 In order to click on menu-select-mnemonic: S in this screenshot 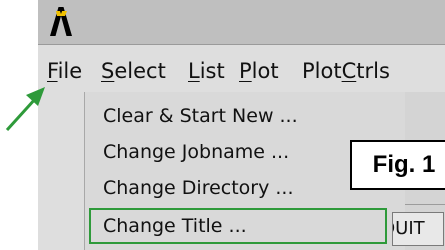, I will do `click(108, 71)`.